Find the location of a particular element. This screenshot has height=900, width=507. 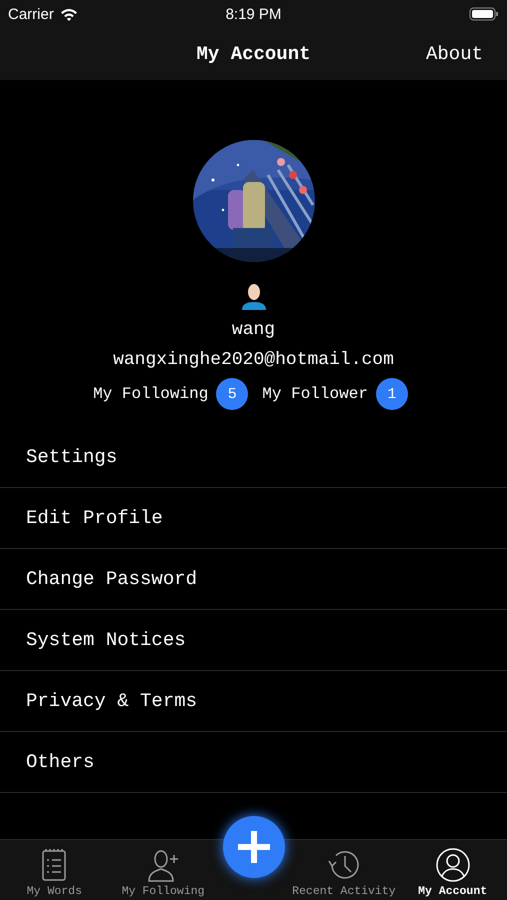

add-button is located at coordinates (254, 847).